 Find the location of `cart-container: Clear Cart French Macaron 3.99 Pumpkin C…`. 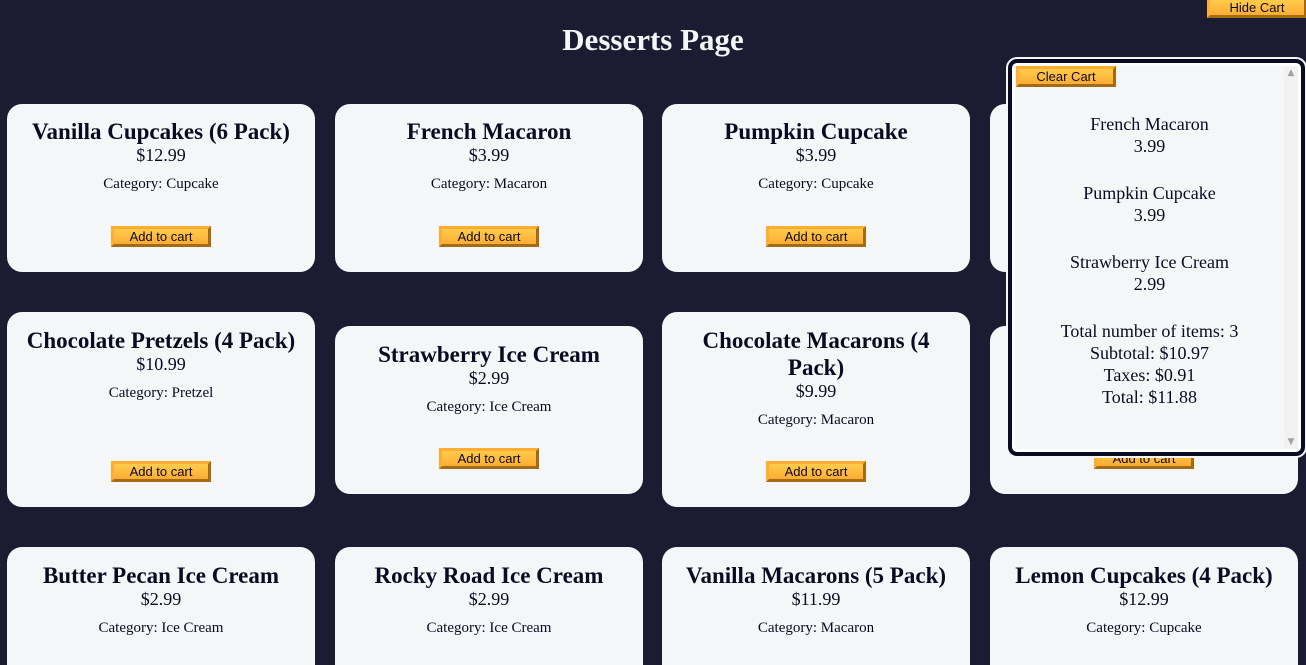

cart-container: Clear Cart French Macaron 3.99 Pumpkin C… is located at coordinates (1156, 257).